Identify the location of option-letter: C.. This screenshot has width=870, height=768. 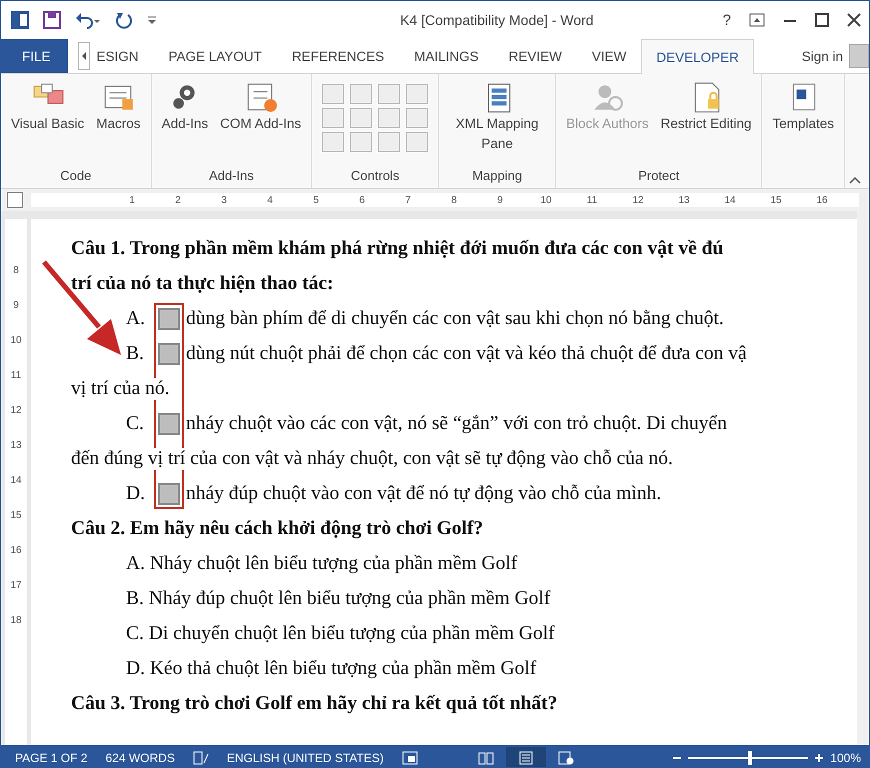
(135, 423).